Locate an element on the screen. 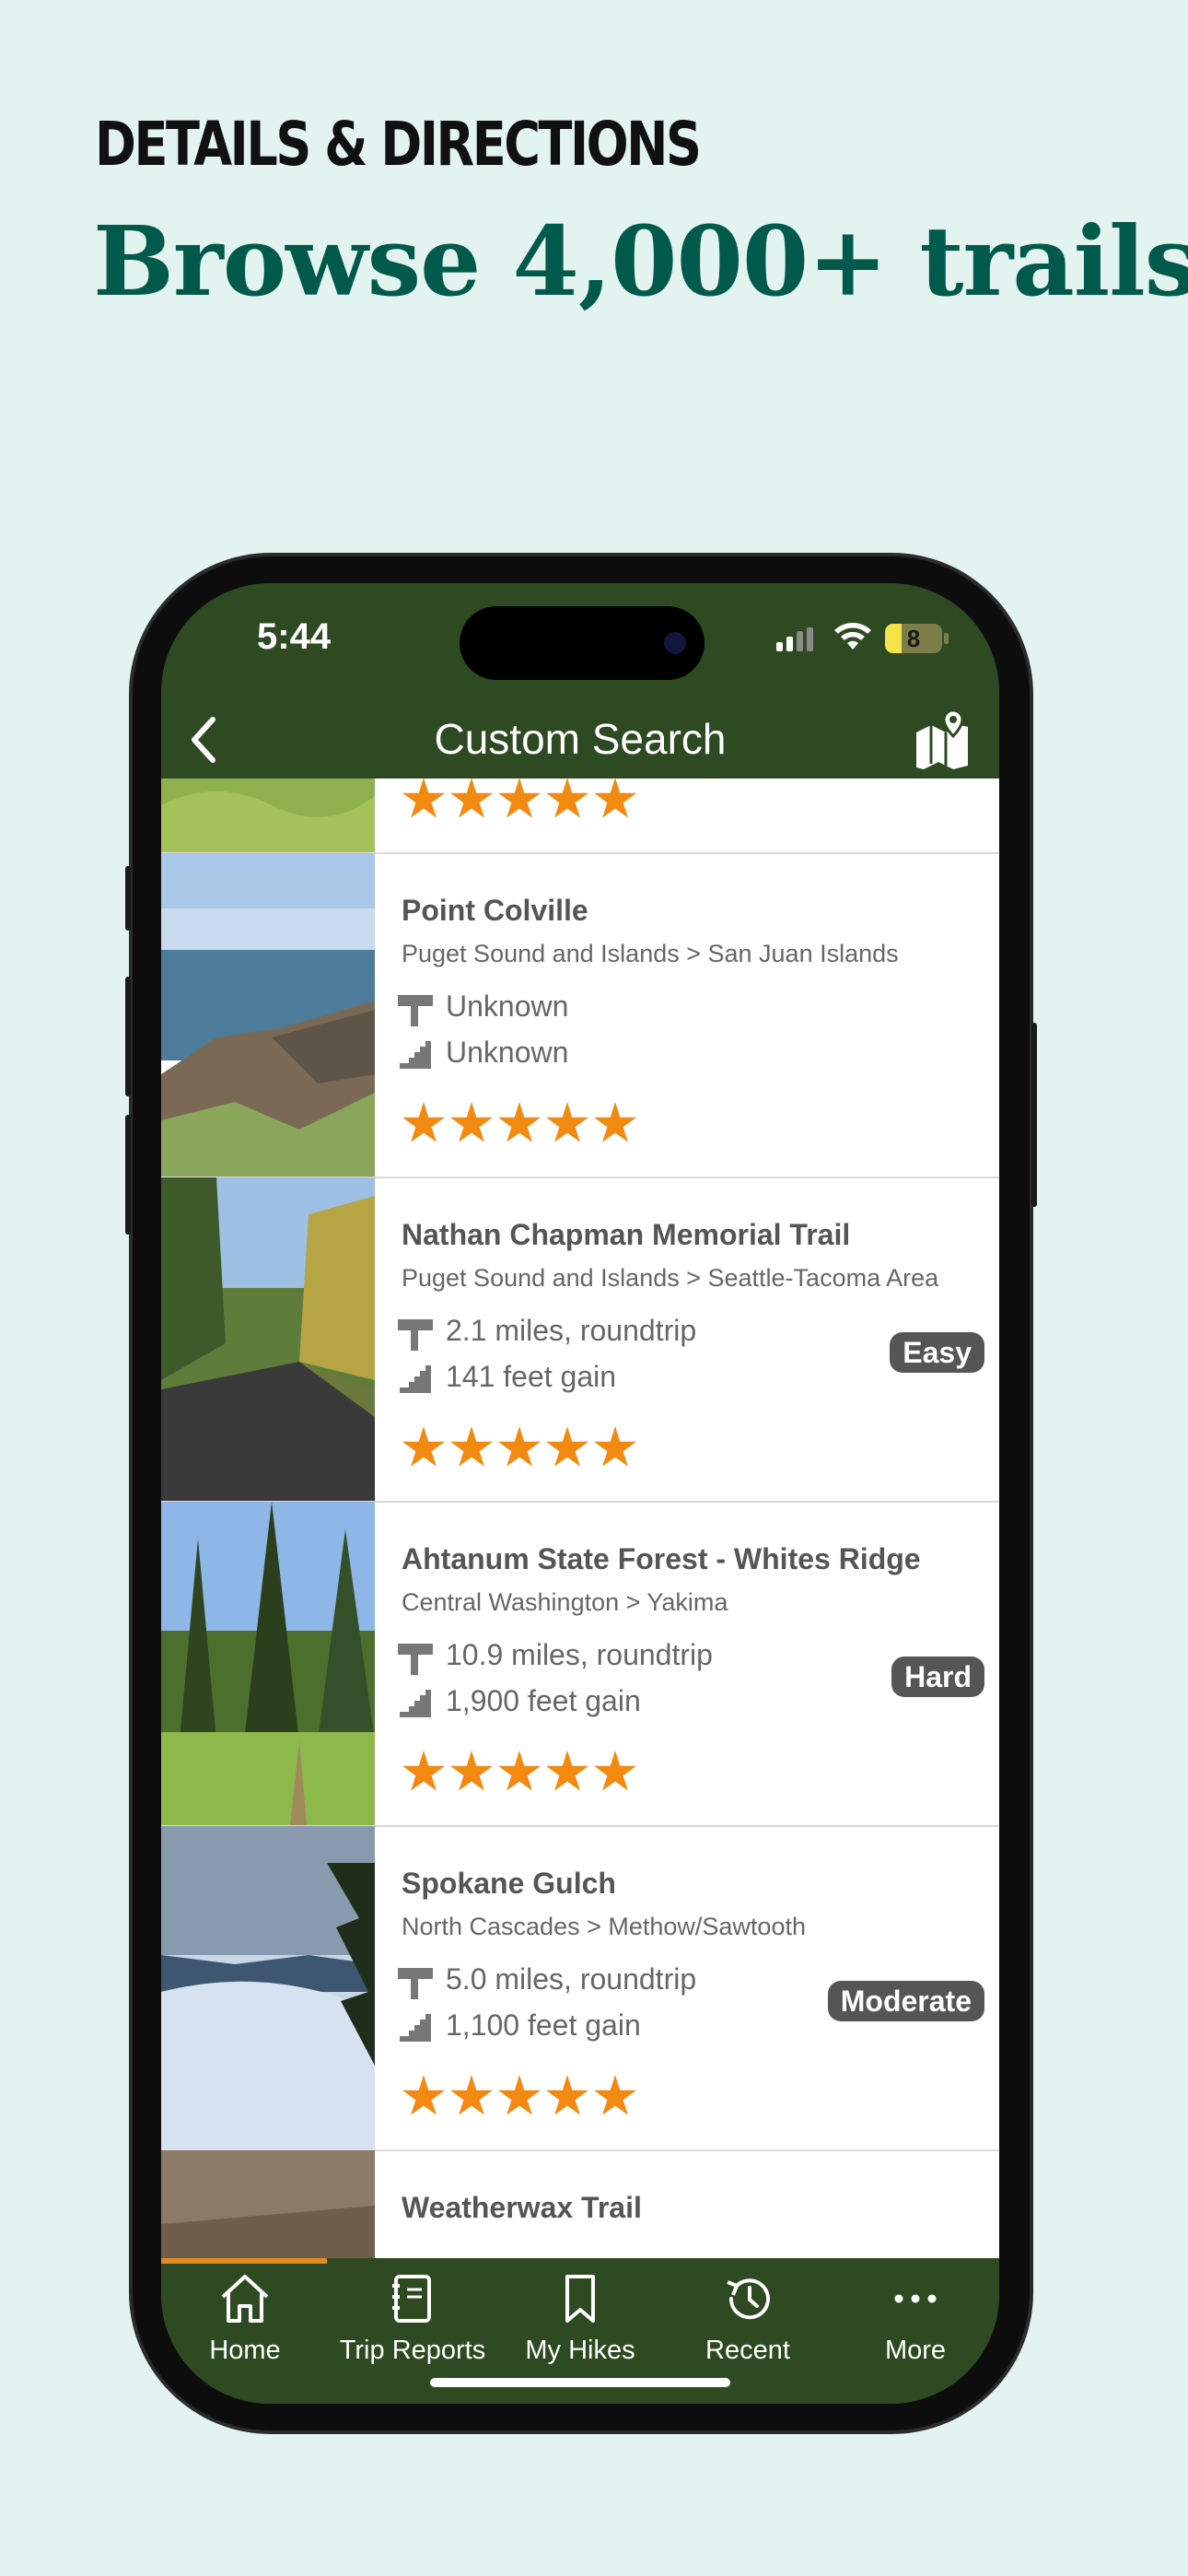 The width and height of the screenshot is (1188, 2576). trail-row: Weatherwax Trail is located at coordinates (580, 2204).